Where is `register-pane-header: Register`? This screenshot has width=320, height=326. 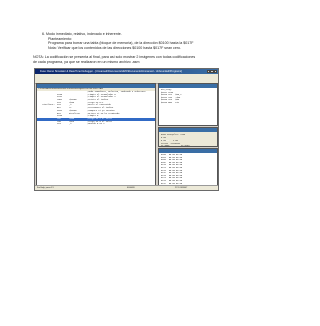
register-pane-header: Register is located at coordinates (188, 135).